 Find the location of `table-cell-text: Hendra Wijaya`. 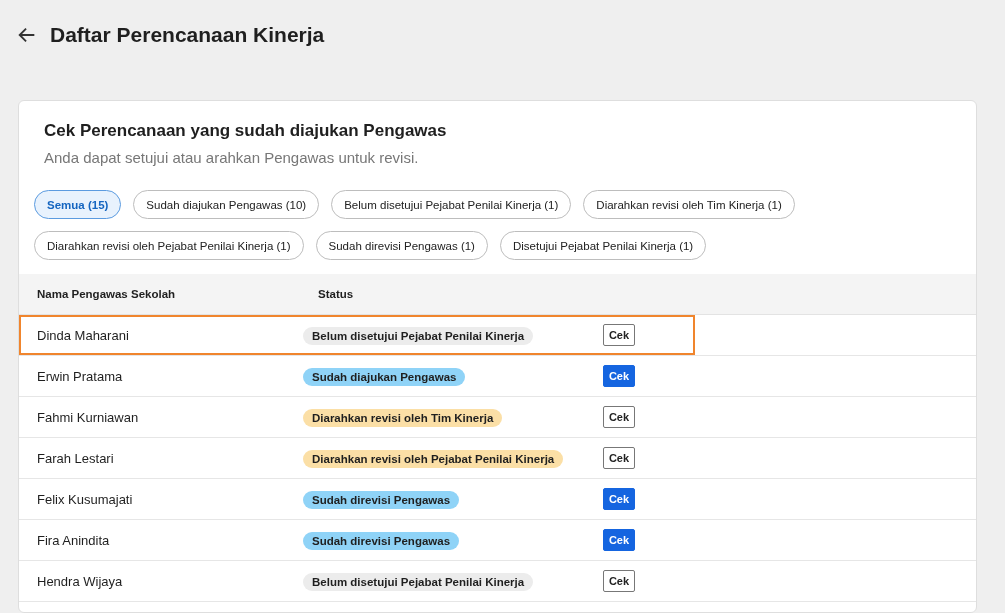

table-cell-text: Hendra Wijaya is located at coordinates (80, 581).